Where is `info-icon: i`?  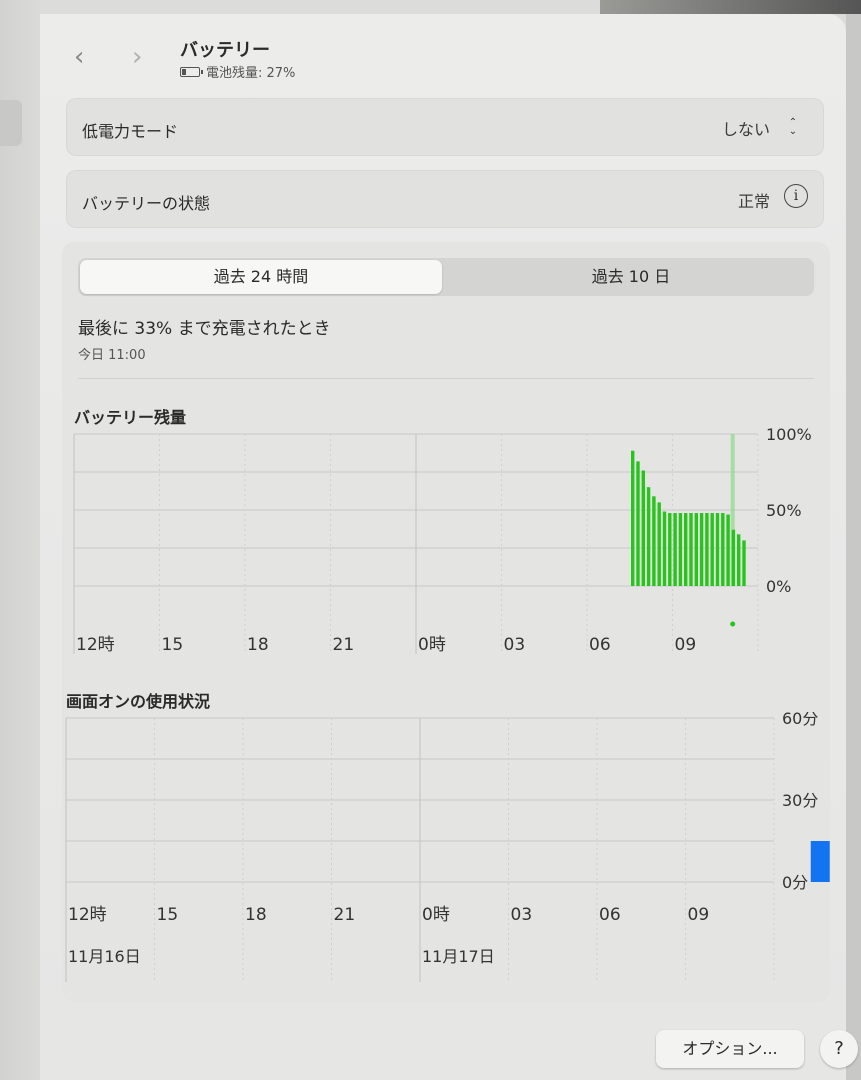
info-icon: i is located at coordinates (796, 196).